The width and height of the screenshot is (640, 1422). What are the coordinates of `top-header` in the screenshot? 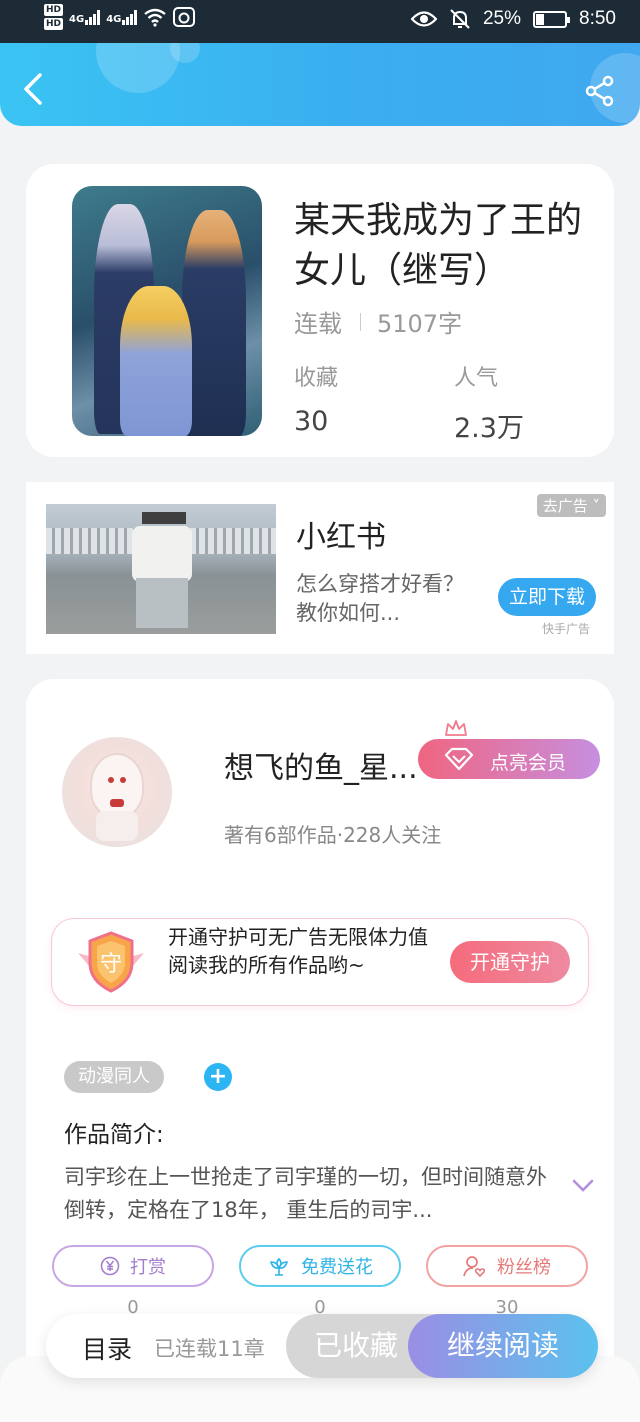 It's located at (320, 84).